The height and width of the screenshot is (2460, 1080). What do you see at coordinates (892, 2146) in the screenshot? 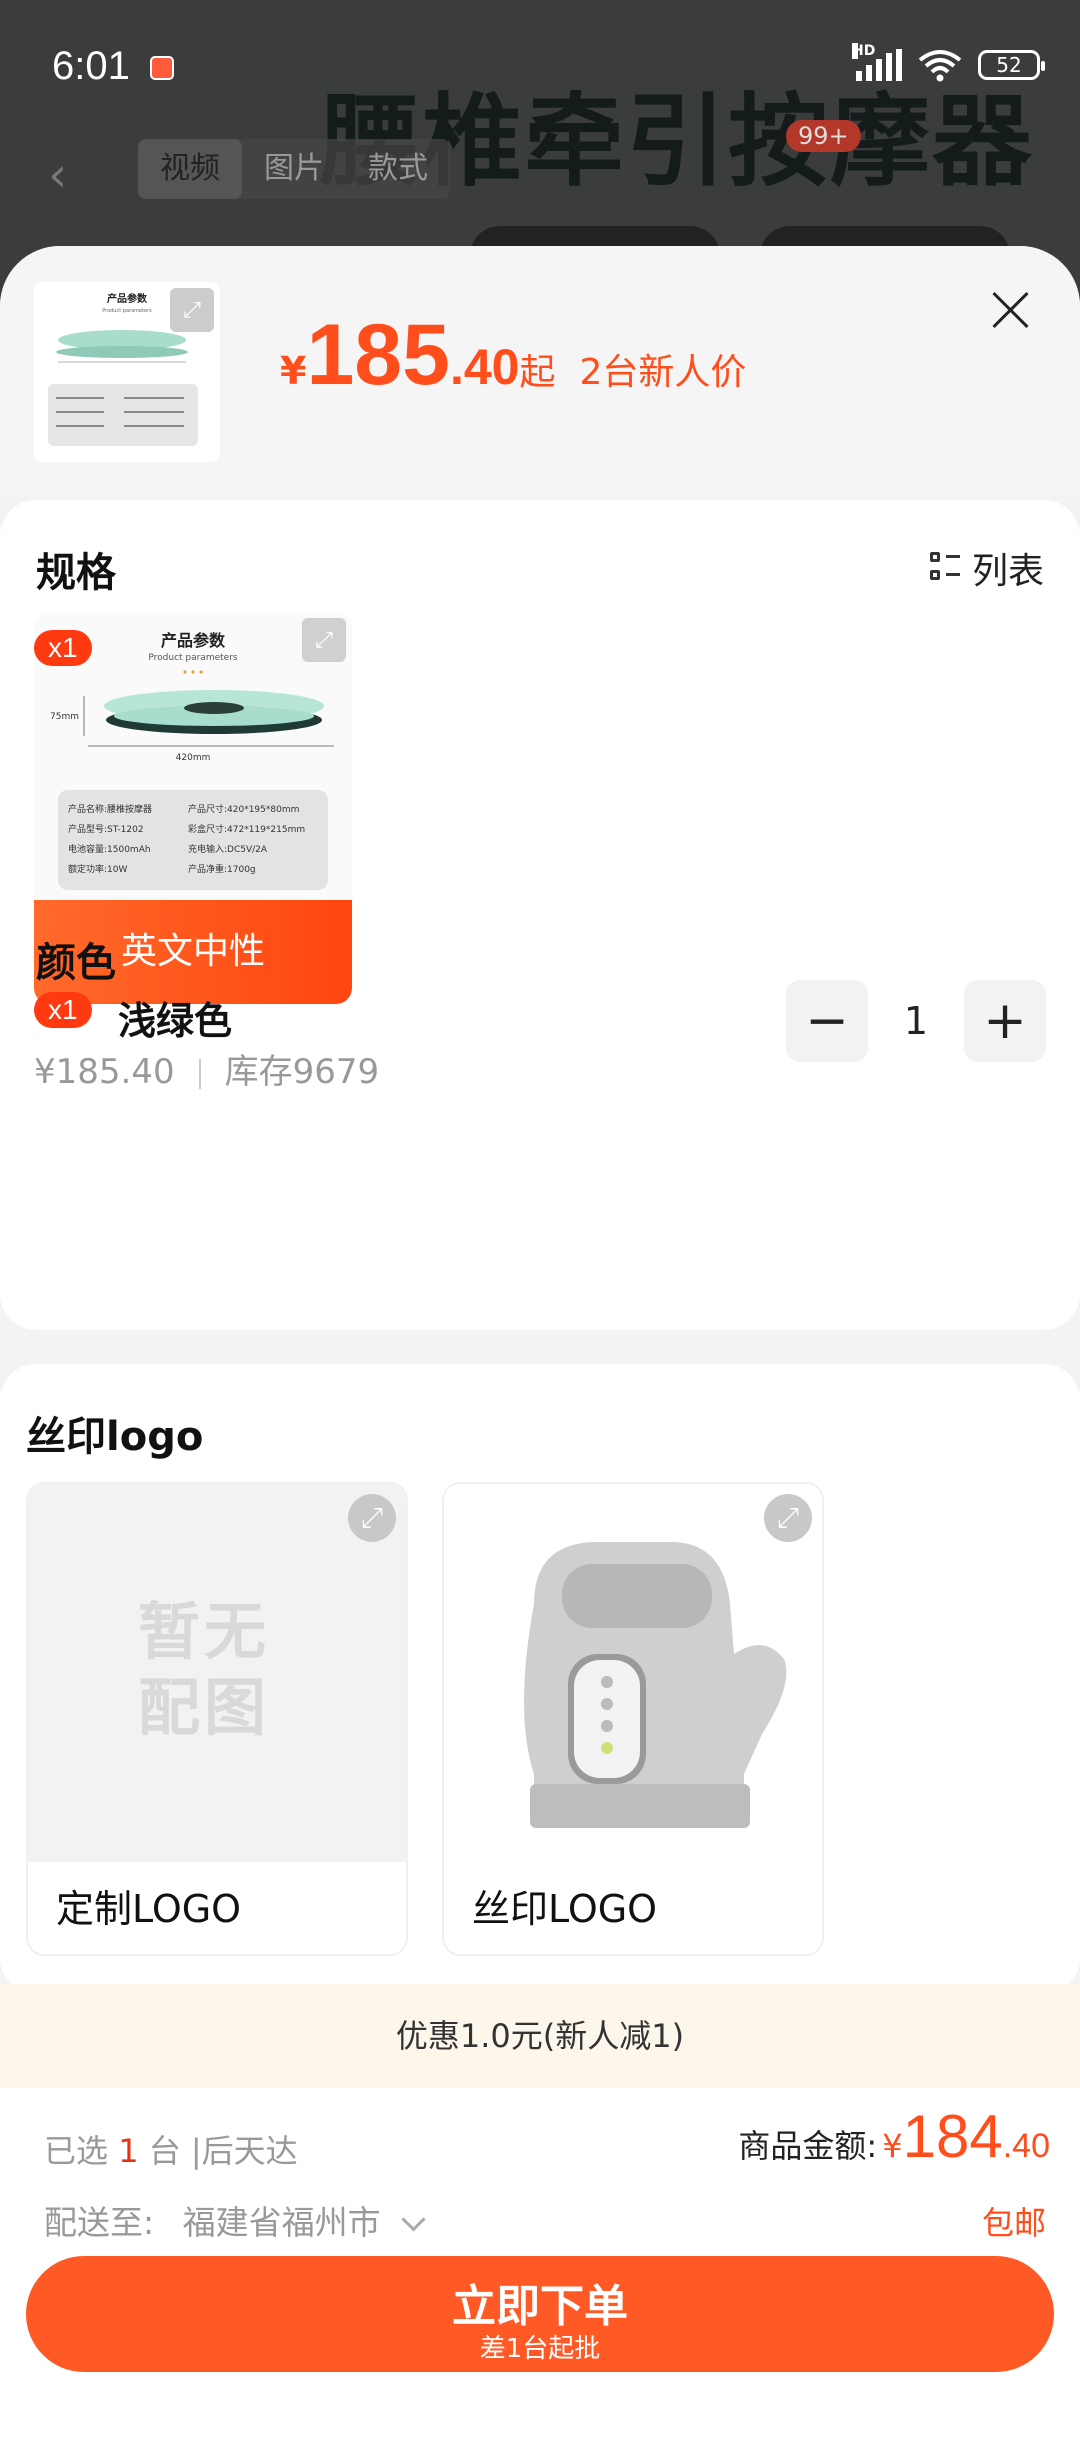
I see `total-currency: ¥` at bounding box center [892, 2146].